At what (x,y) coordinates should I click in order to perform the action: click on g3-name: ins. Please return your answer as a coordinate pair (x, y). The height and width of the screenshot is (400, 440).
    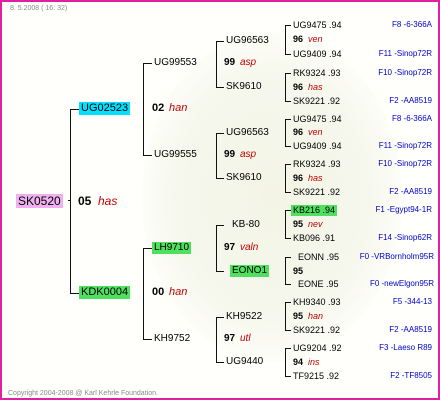
    Looking at the image, I should click on (314, 362).